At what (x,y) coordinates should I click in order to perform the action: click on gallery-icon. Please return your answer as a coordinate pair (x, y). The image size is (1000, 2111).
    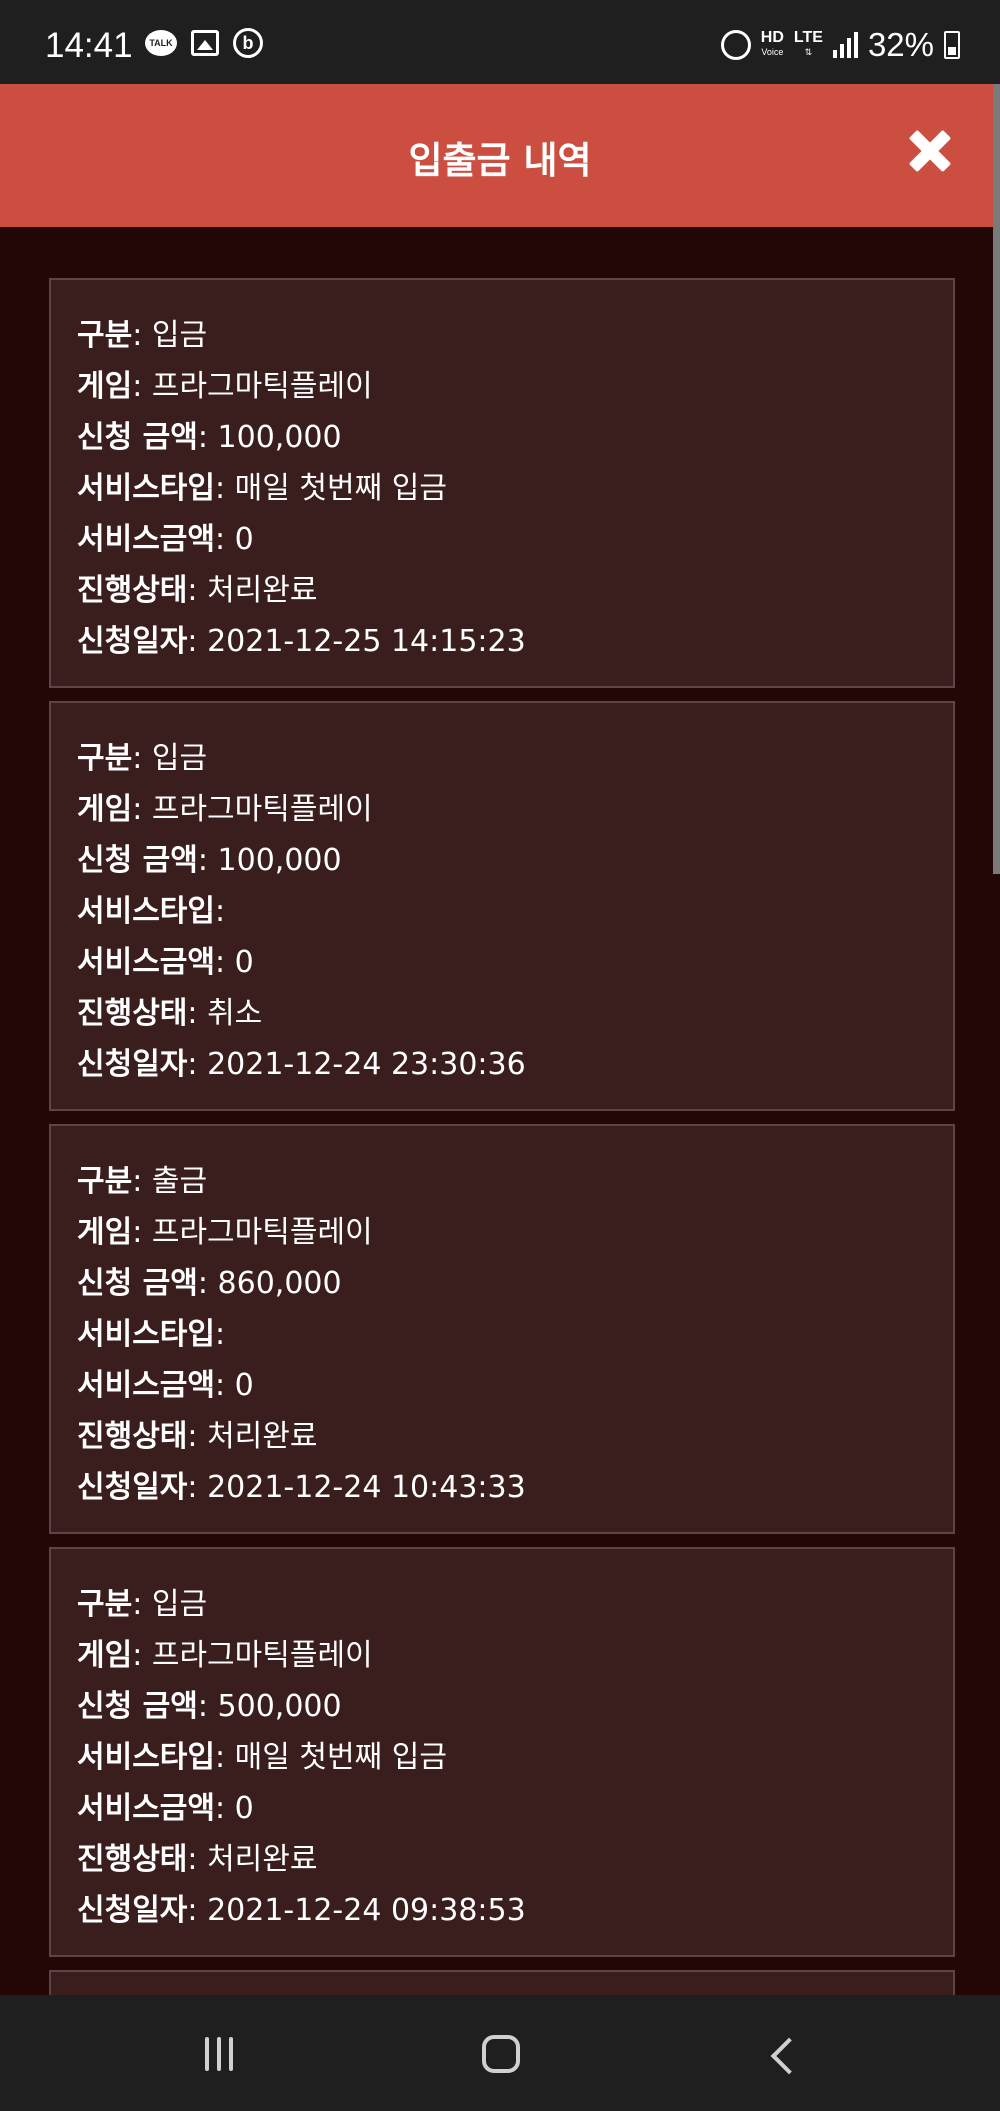
    Looking at the image, I should click on (205, 43).